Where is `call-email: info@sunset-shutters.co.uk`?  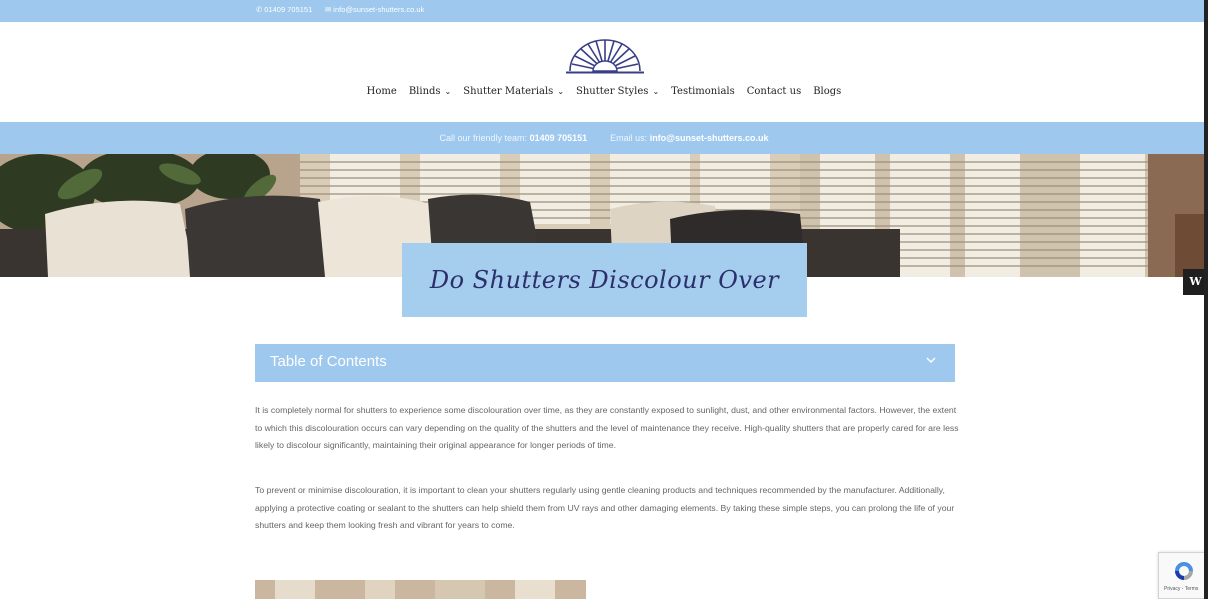
call-email: info@sunset-shutters.co.uk is located at coordinates (709, 138).